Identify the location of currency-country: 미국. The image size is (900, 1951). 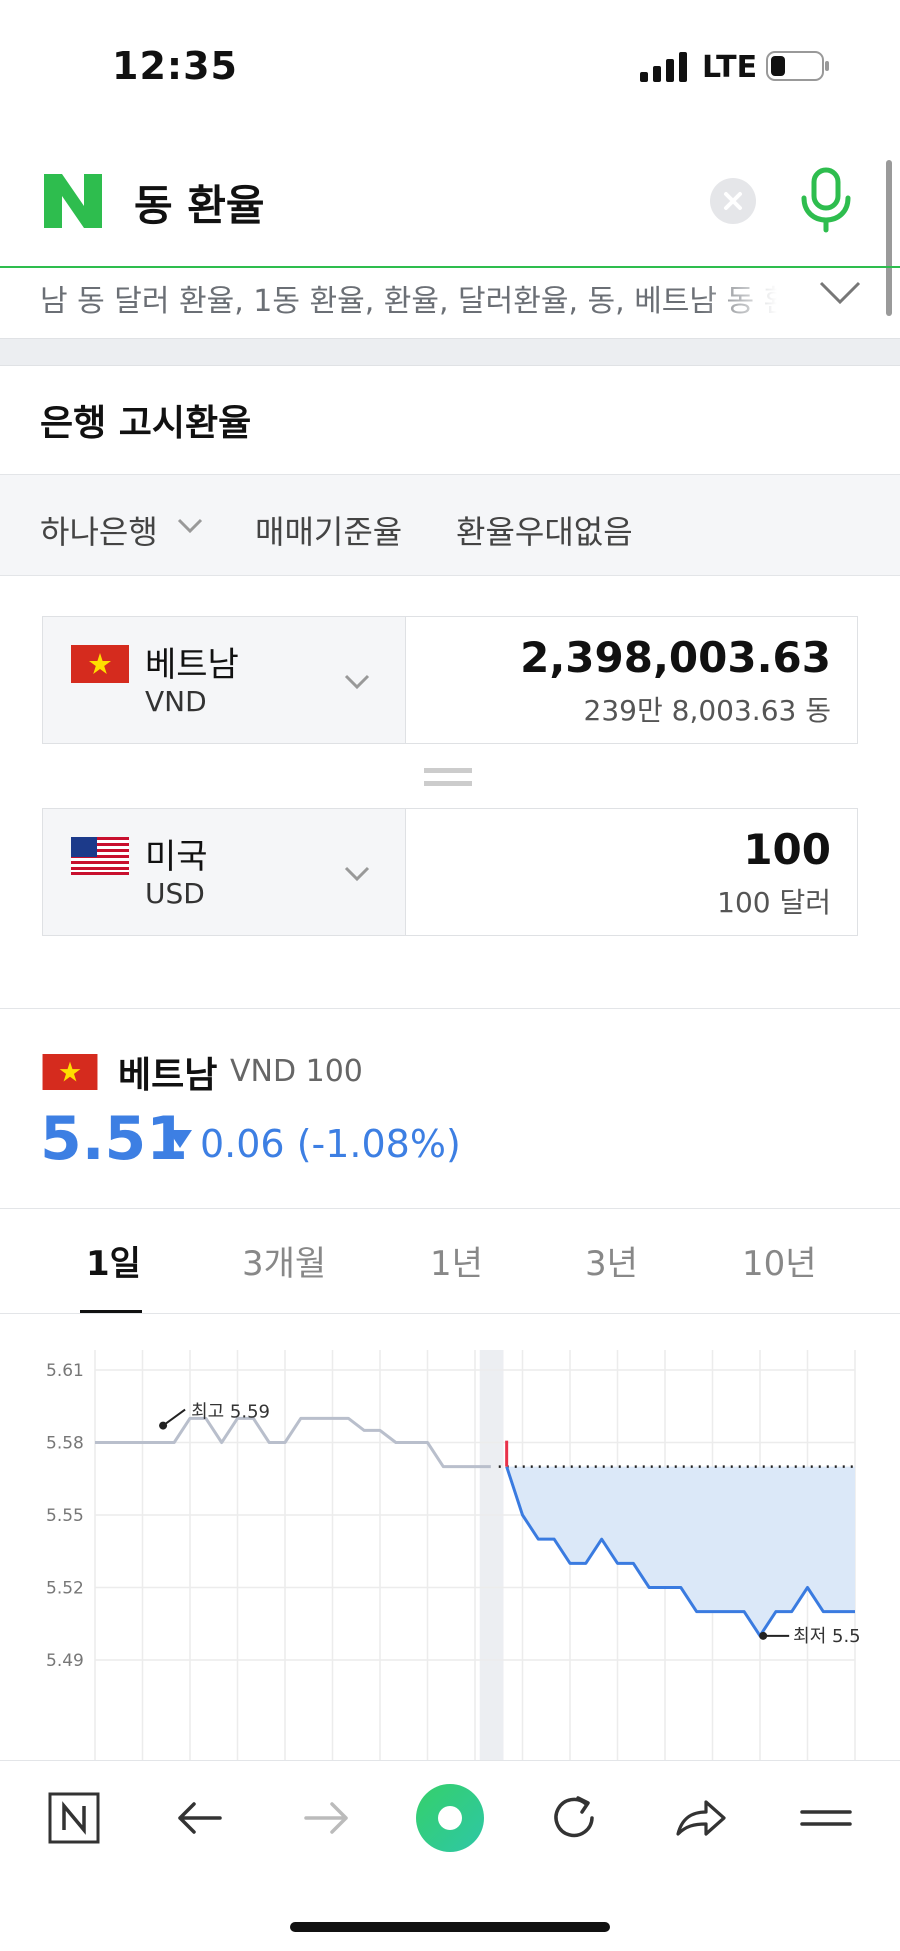
(176, 857).